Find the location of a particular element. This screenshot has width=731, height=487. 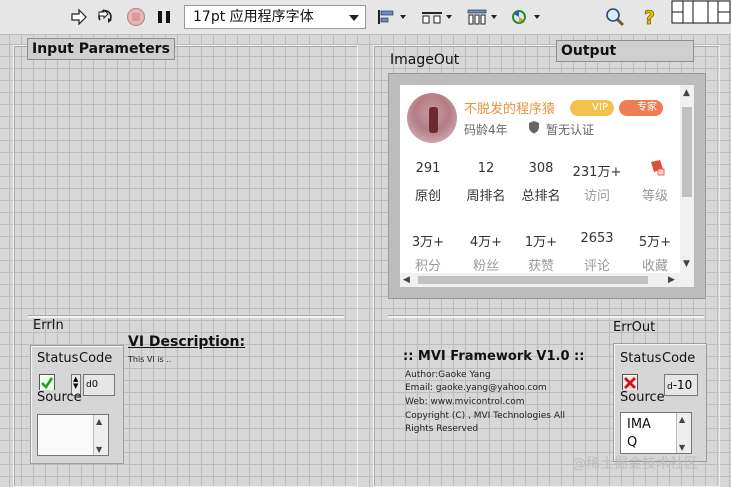

connector-pane-icon is located at coordinates (701, 12).